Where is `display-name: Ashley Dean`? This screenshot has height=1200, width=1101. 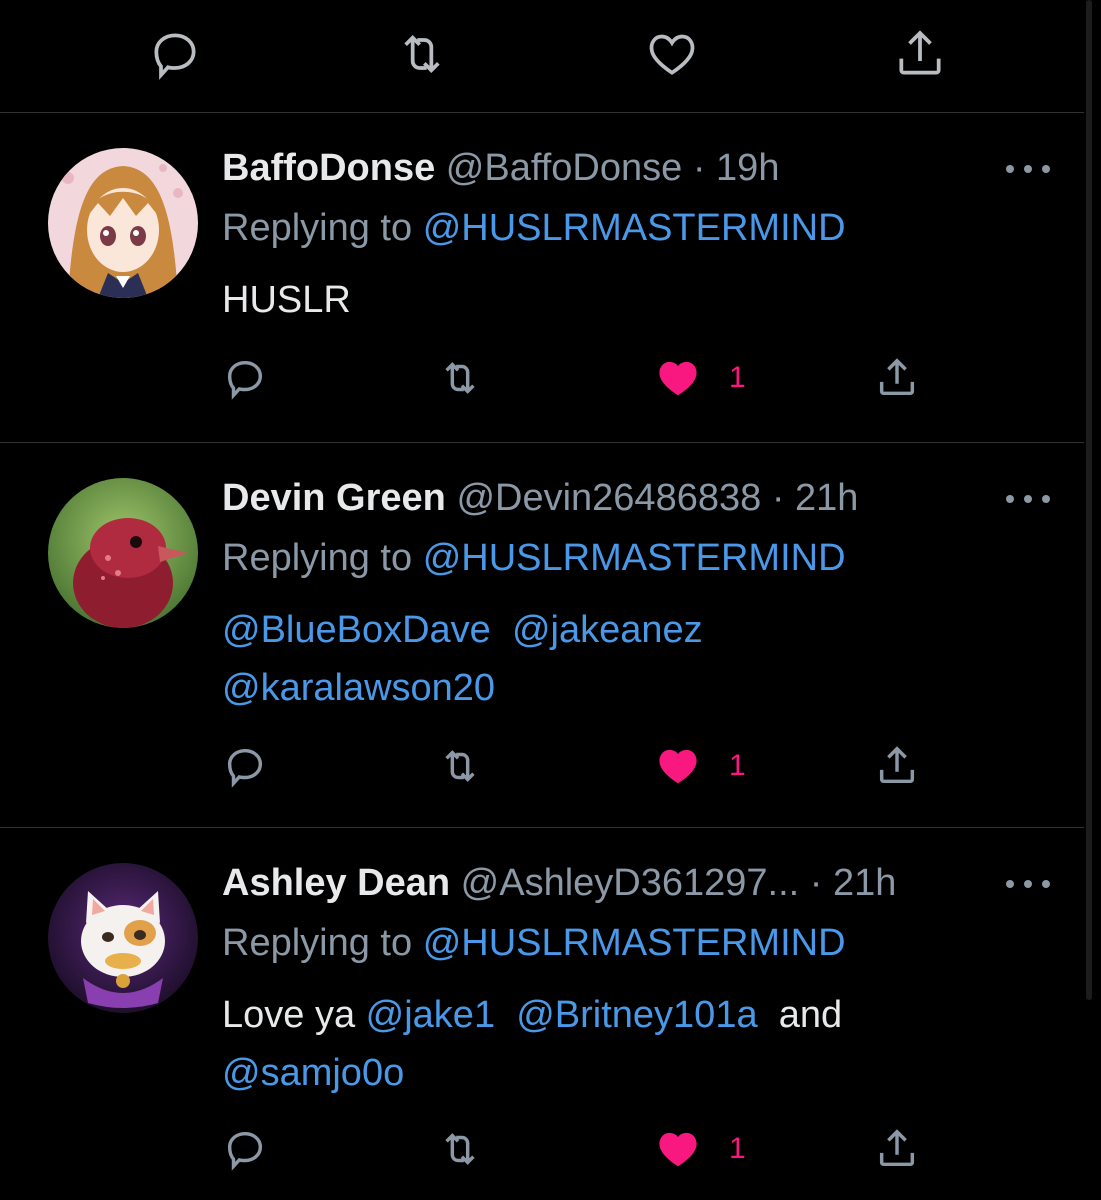 display-name: Ashley Dean is located at coordinates (336, 883).